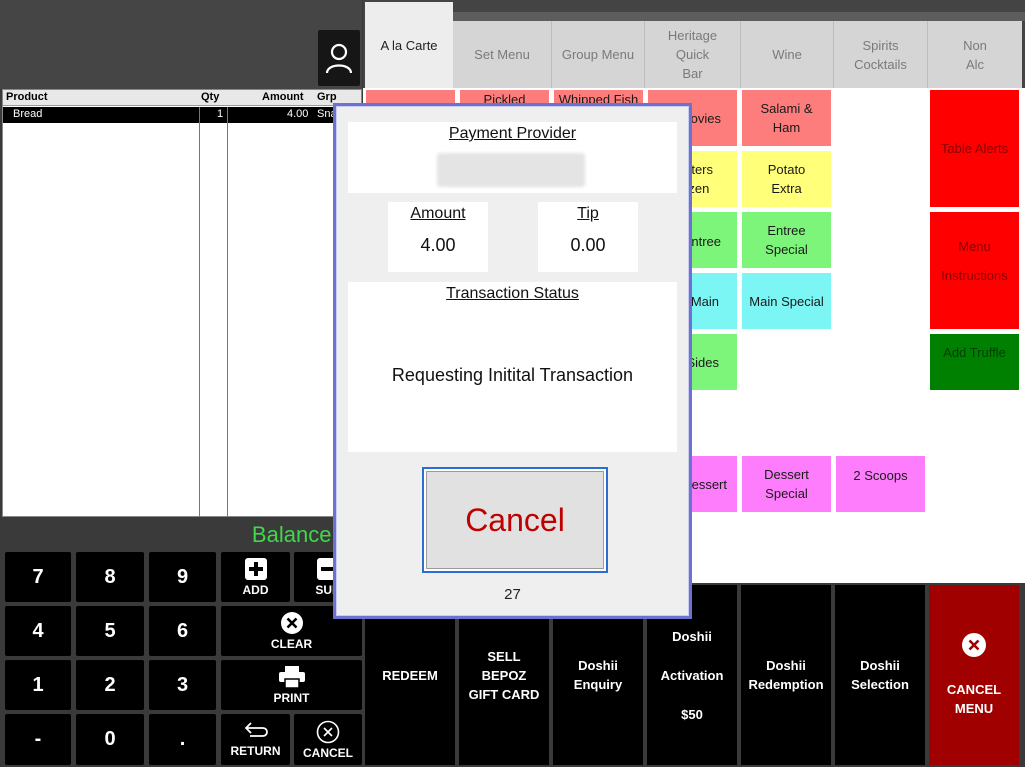 Image resolution: width=1025 pixels, height=767 pixels. What do you see at coordinates (182, 115) in the screenshot?
I see `table-row: Bread 1 4.00 Sna` at bounding box center [182, 115].